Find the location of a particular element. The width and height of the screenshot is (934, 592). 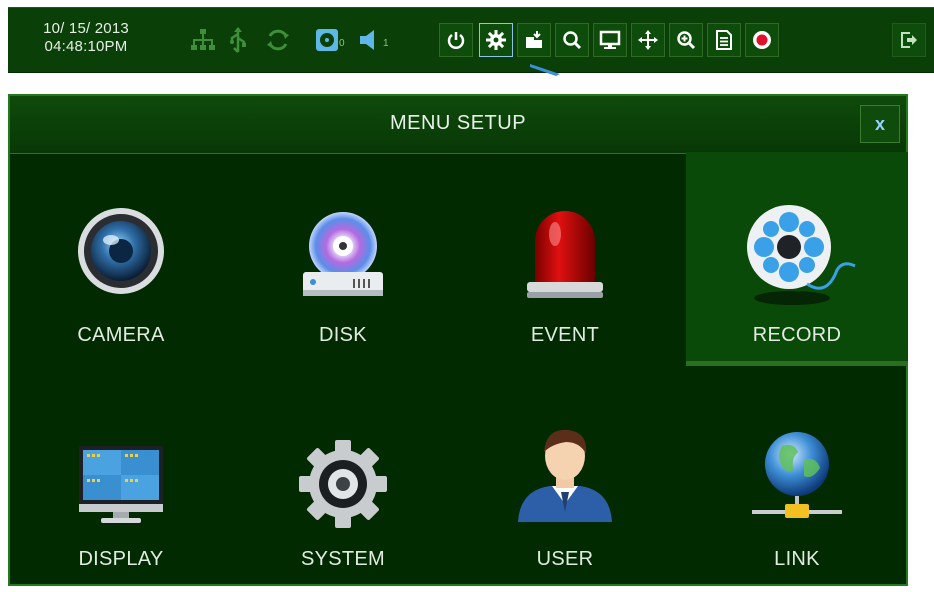

search-icon is located at coordinates (572, 40).